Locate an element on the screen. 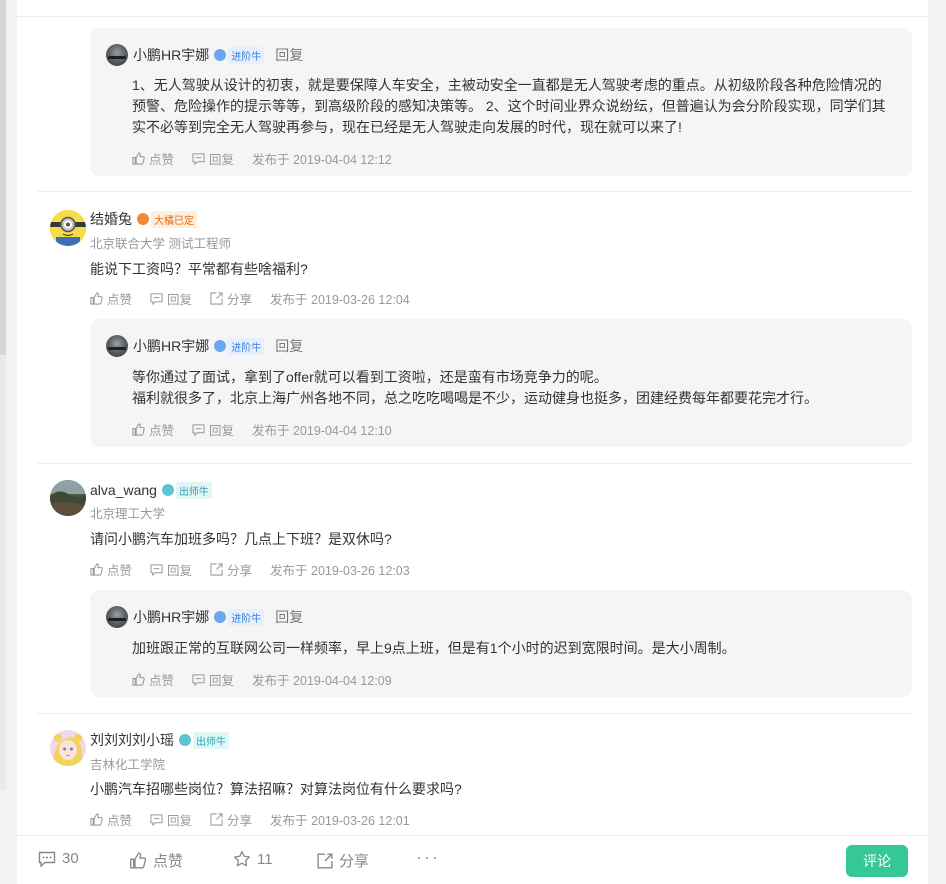 The height and width of the screenshot is (884, 946). landscape-avatar-icon is located at coordinates (68, 498).